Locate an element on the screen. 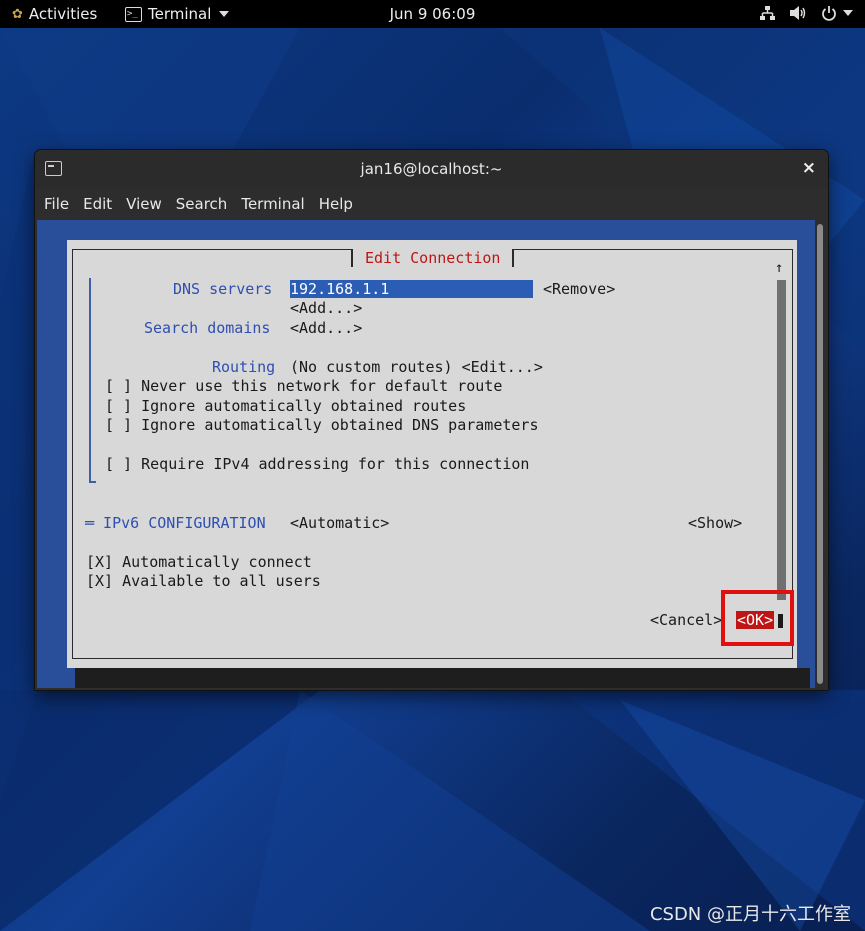  app-menu-label: Terminal is located at coordinates (180, 14).